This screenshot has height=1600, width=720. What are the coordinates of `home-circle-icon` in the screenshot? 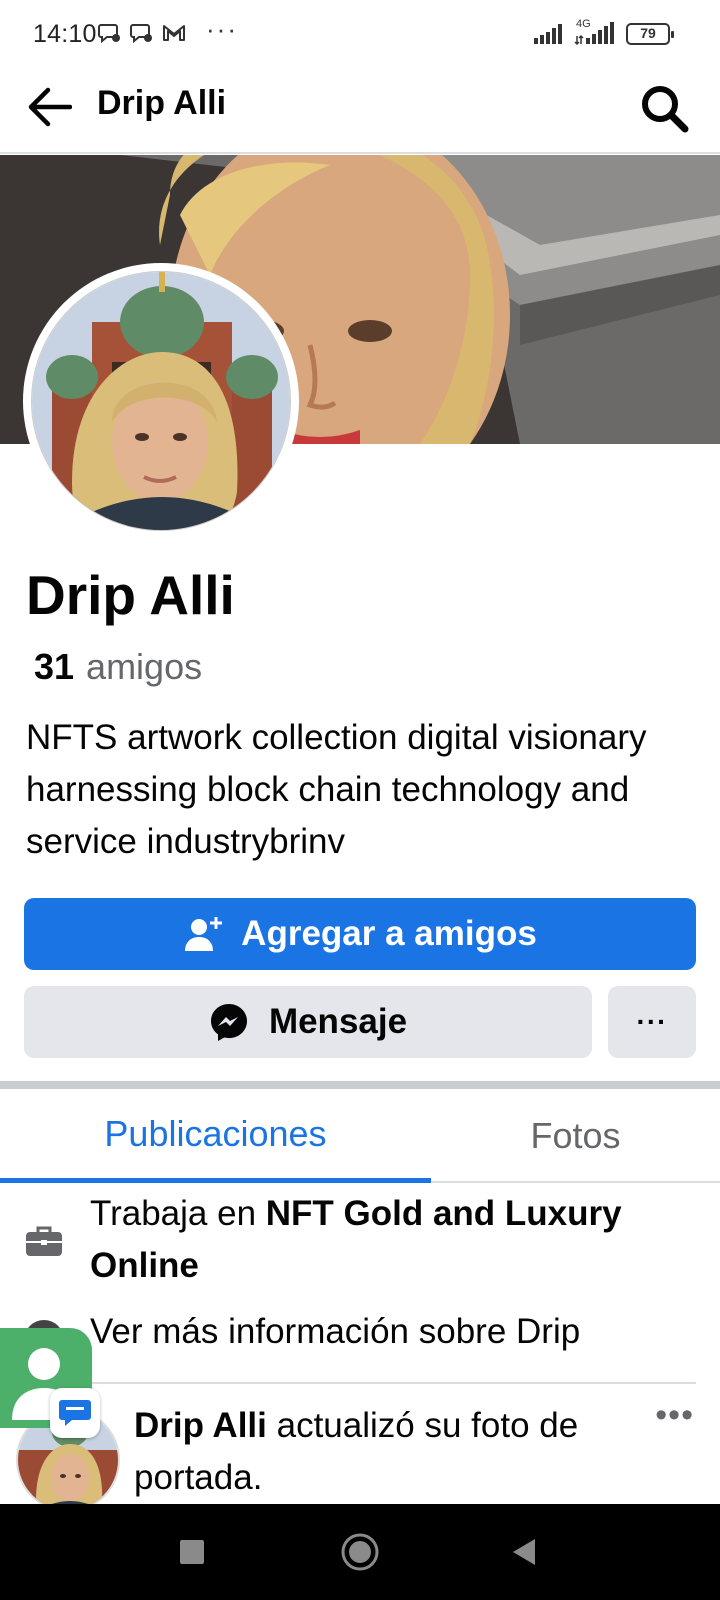 It's located at (360, 1552).